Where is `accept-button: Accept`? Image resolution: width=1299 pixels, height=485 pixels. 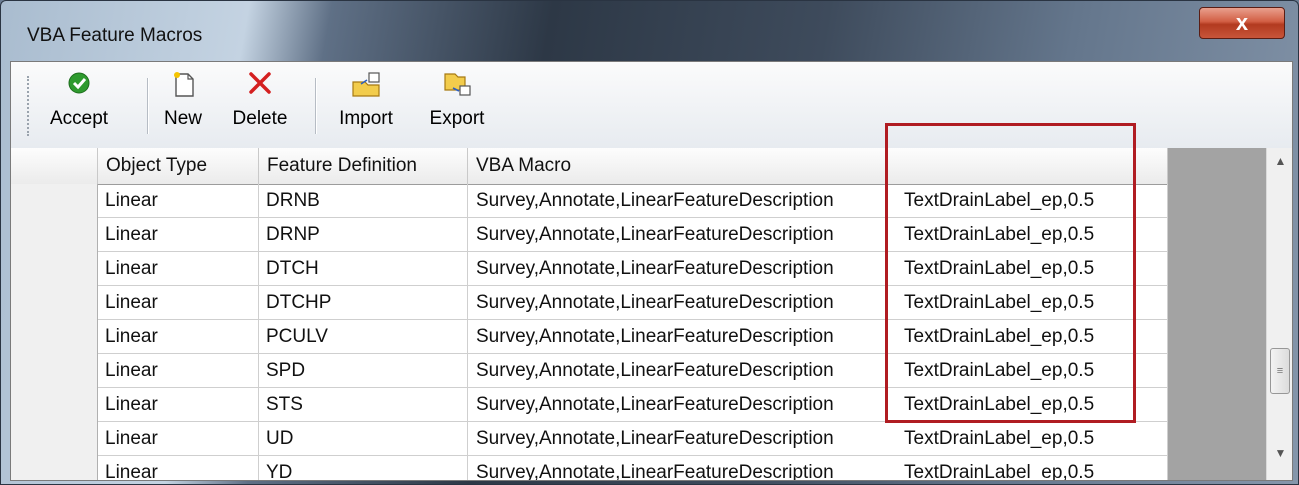
accept-button: Accept is located at coordinates (79, 105).